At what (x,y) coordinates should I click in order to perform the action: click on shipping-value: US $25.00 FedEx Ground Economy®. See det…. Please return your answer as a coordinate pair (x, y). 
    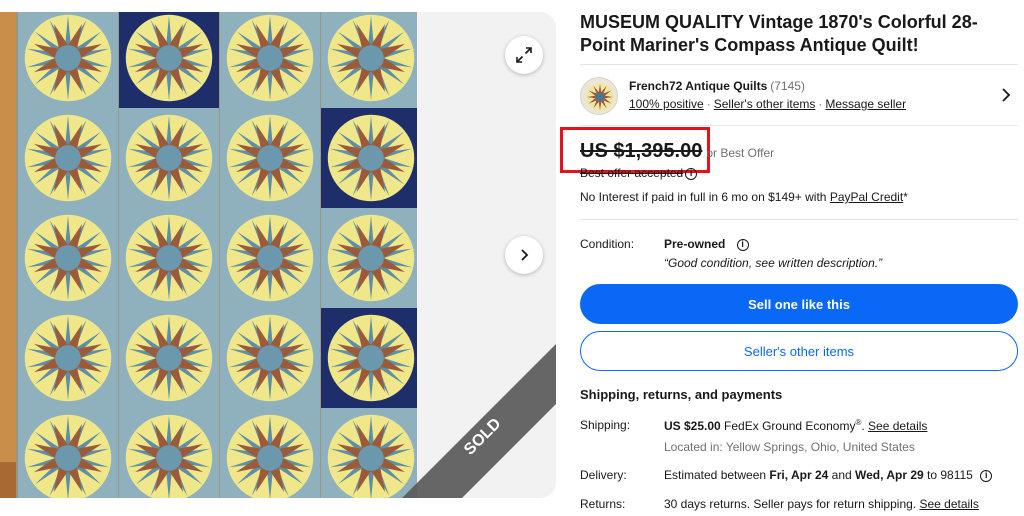
    Looking at the image, I should click on (796, 425).